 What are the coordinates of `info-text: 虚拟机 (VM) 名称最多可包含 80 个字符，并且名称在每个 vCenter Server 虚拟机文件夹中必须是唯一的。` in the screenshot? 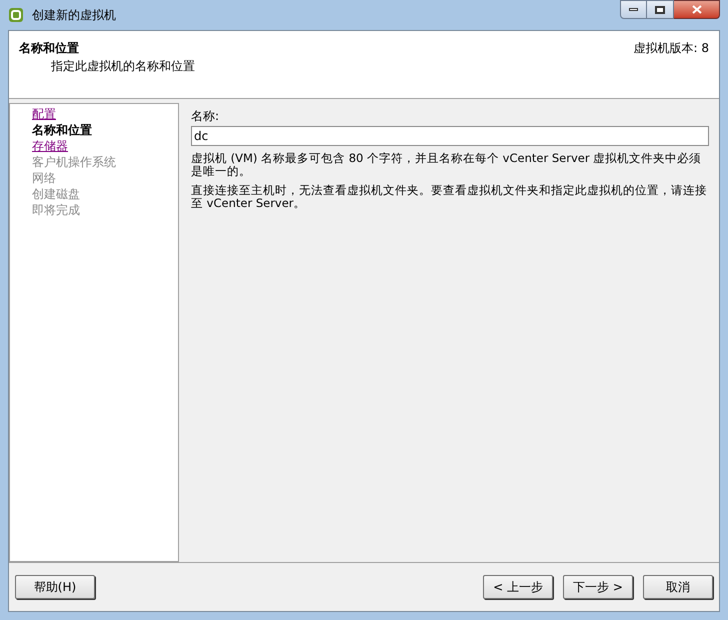 It's located at (446, 165).